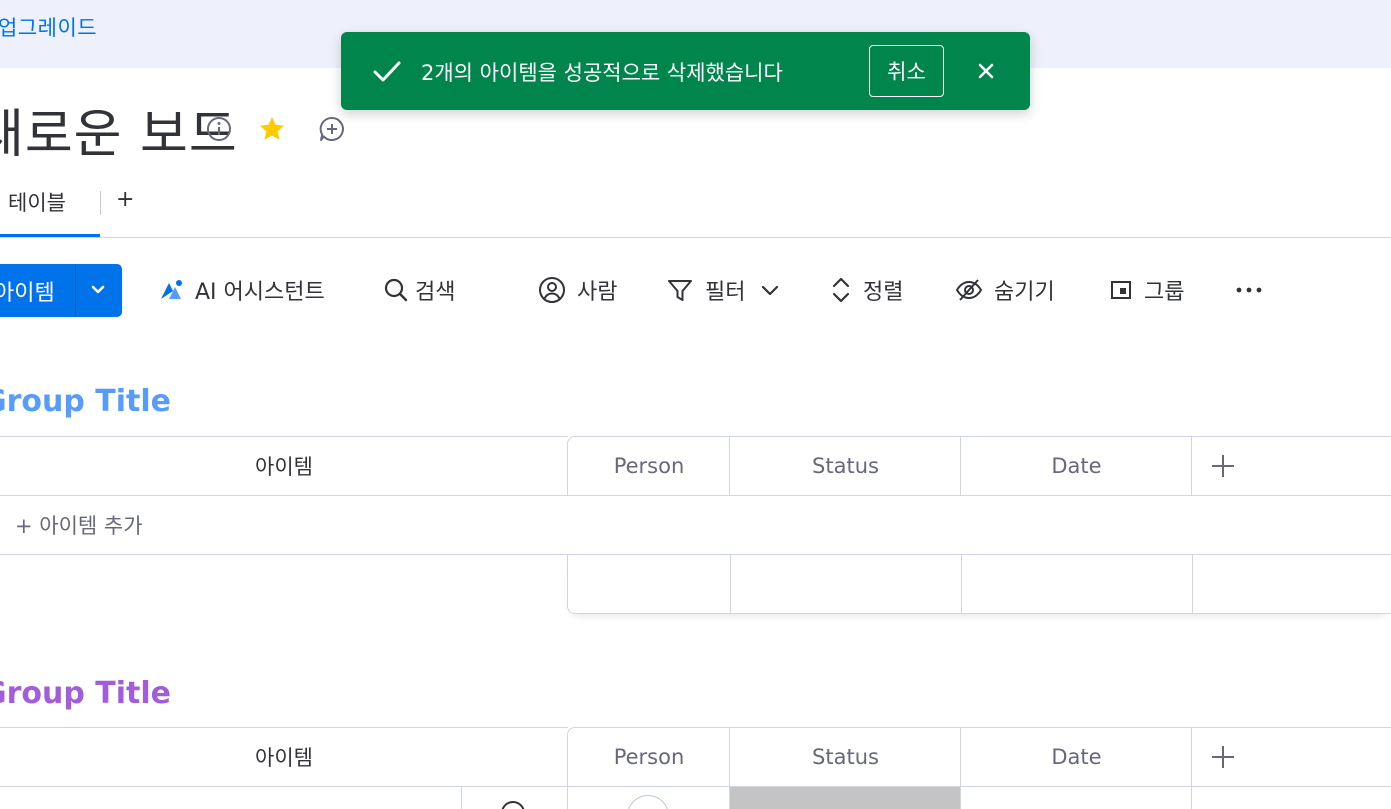  Describe the element at coordinates (906, 71) in the screenshot. I see `undo-button: 취소` at that location.